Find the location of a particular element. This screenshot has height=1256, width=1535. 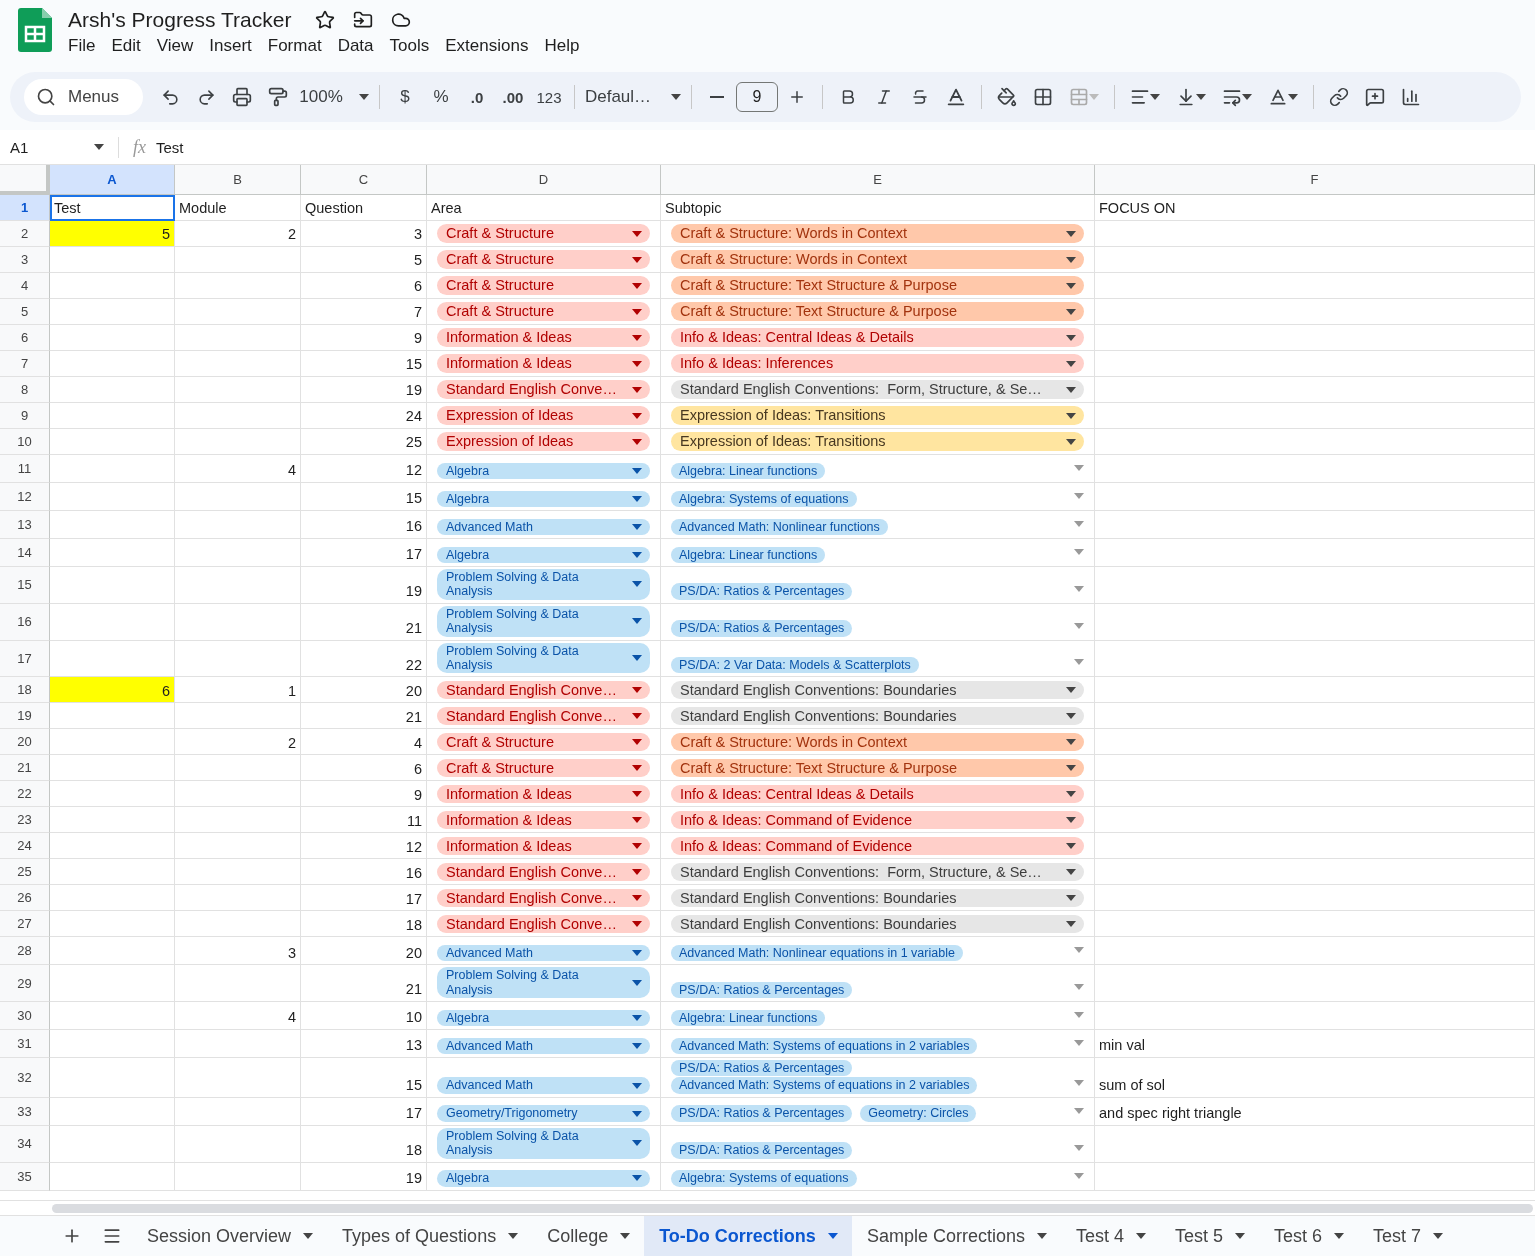

subtopic-chip: Algebra: Systems of equations is located at coordinates (764, 1178).